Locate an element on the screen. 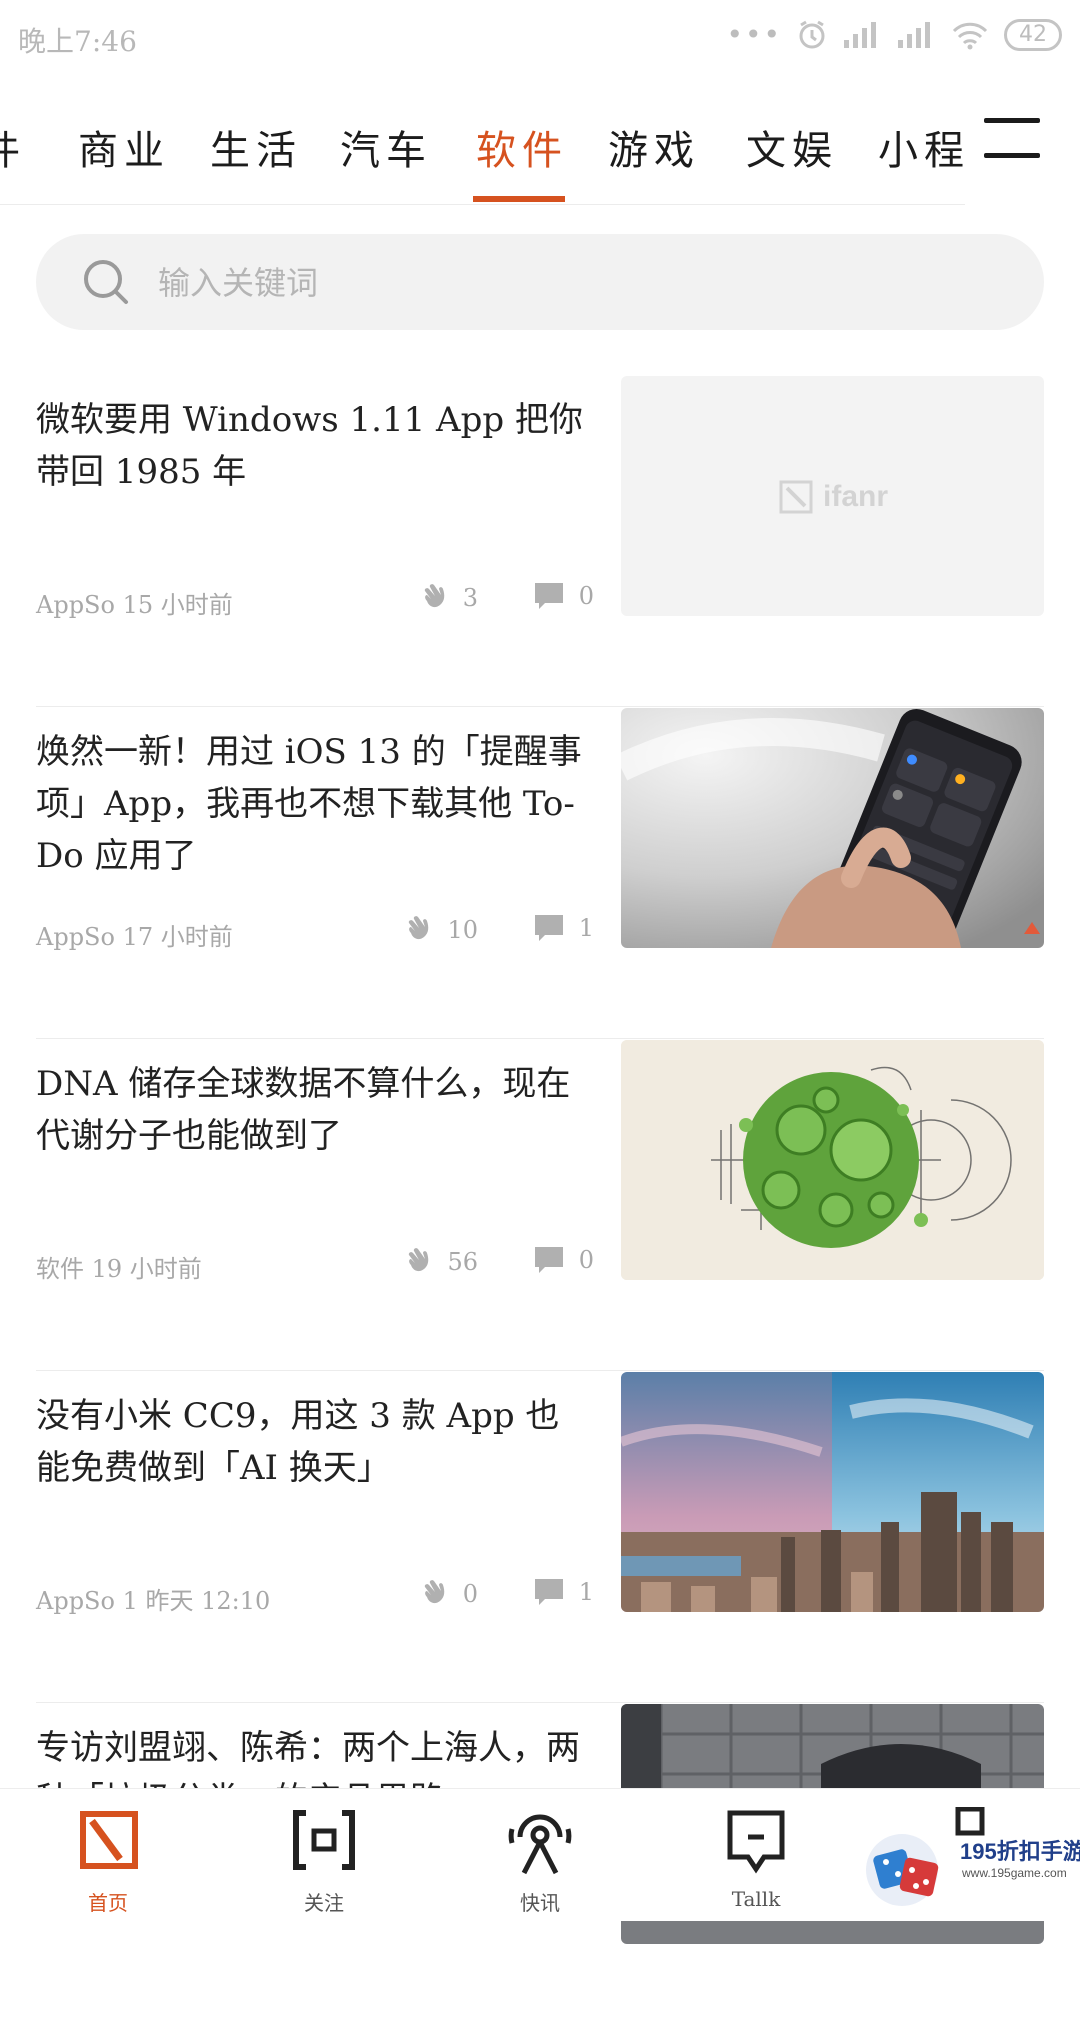 This screenshot has width=1080, height=2034. molecule-globe-illustration is located at coordinates (832, 1160).